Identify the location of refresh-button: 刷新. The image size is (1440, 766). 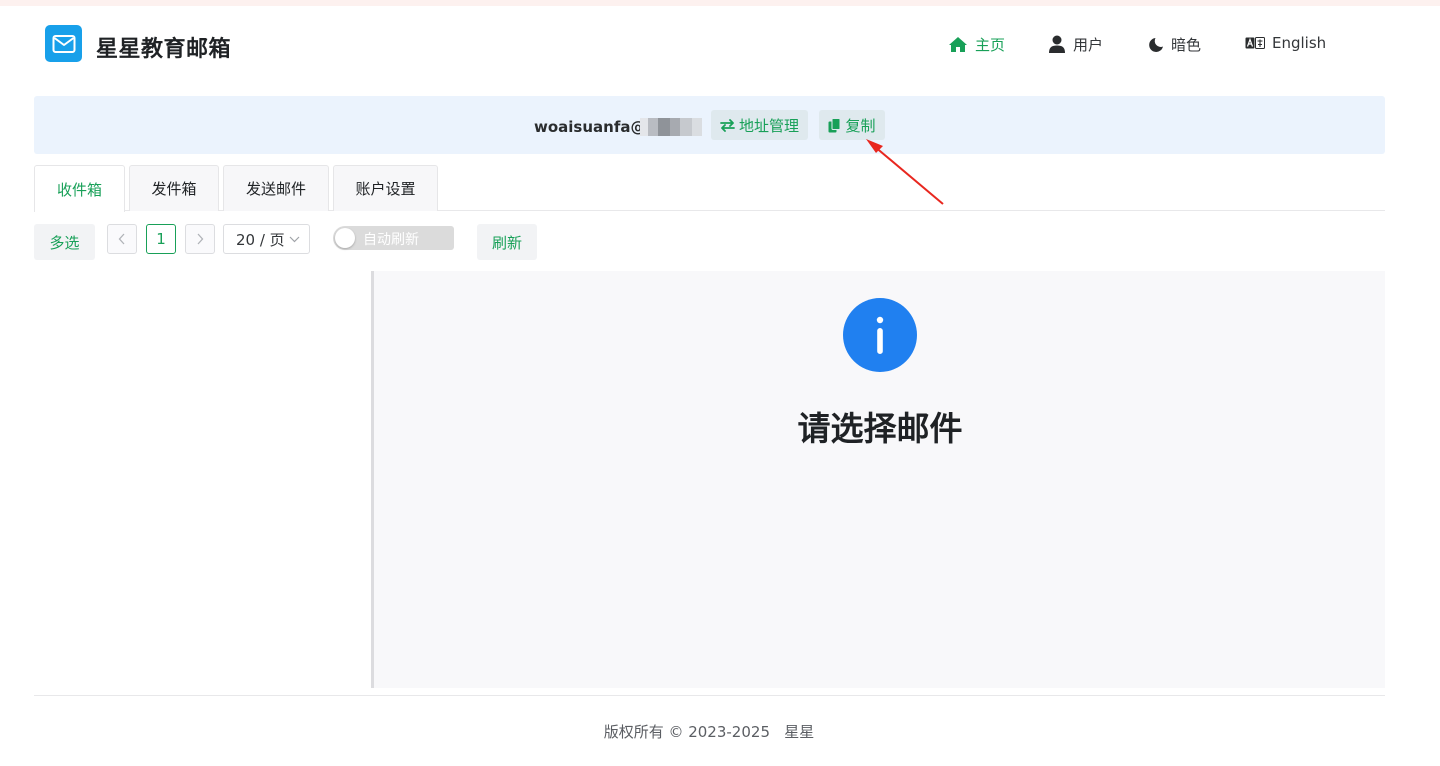
(507, 242).